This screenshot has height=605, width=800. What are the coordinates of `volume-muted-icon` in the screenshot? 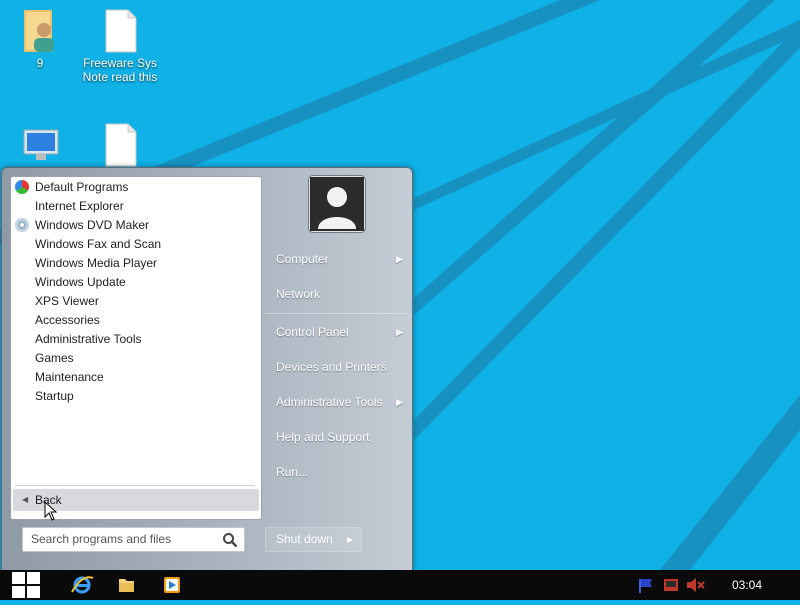 It's located at (695, 585).